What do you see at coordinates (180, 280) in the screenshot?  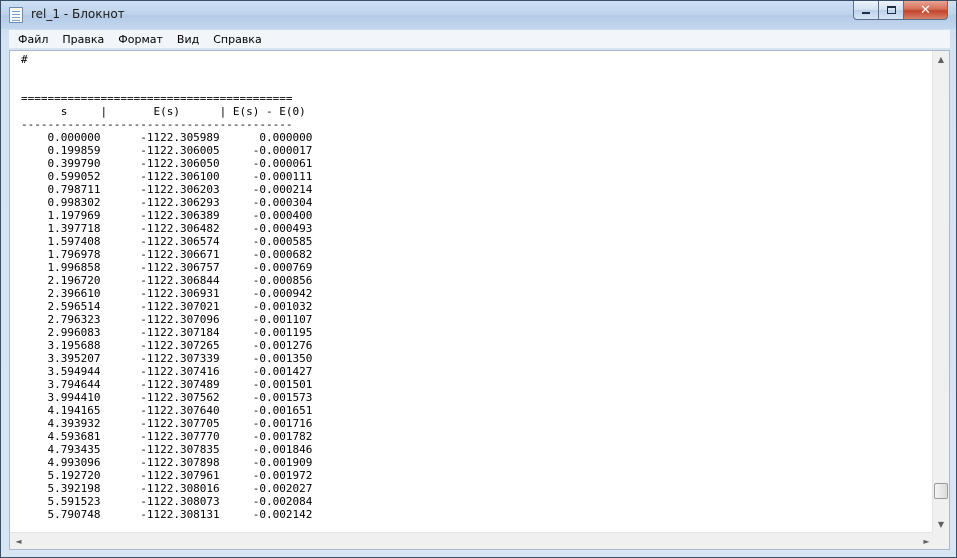 I see `table-row: 2.196720 -1122.306844 -0.000856` at bounding box center [180, 280].